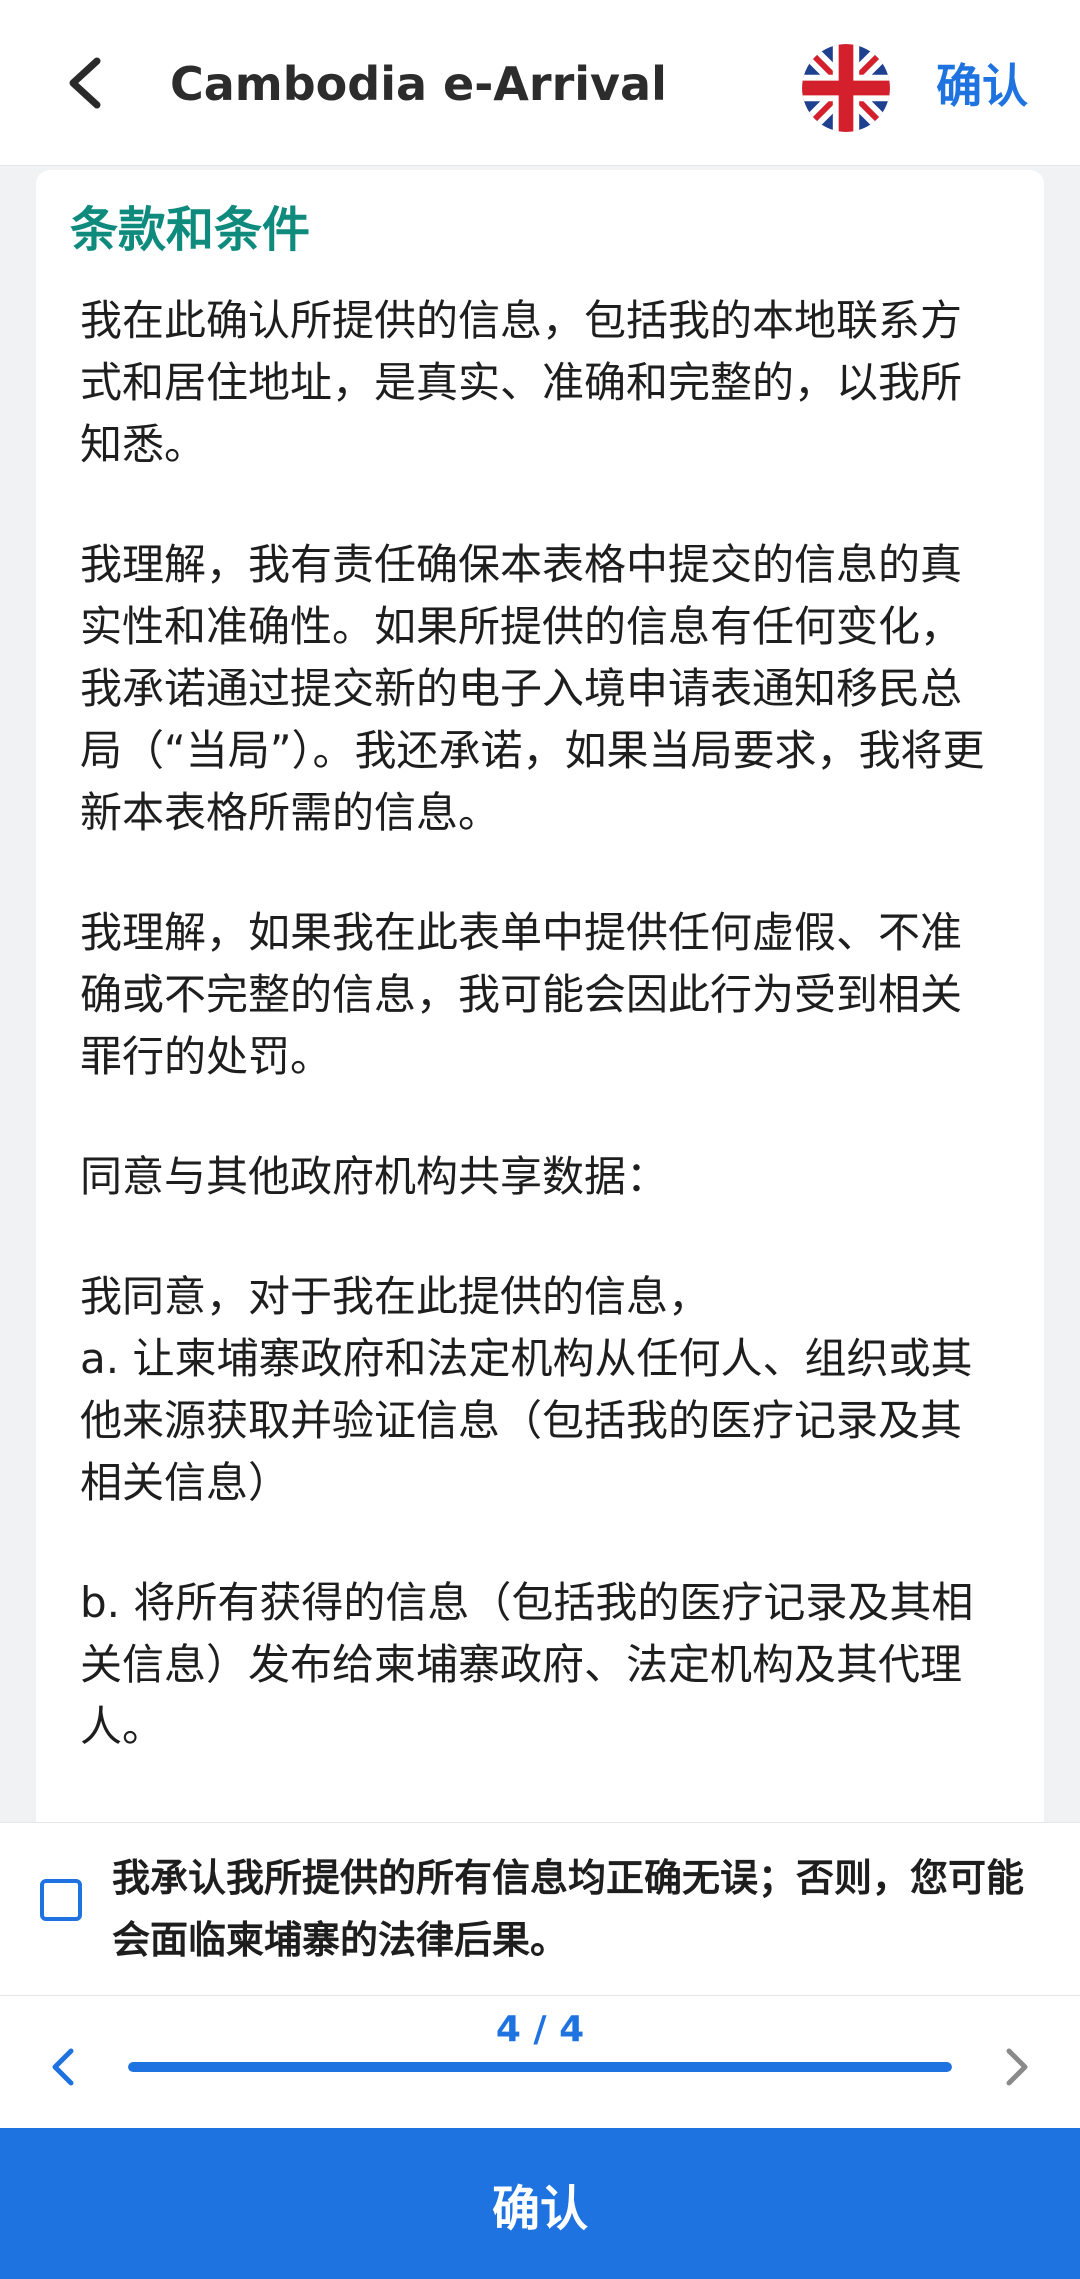  I want to click on uk-flag-icon, so click(846, 88).